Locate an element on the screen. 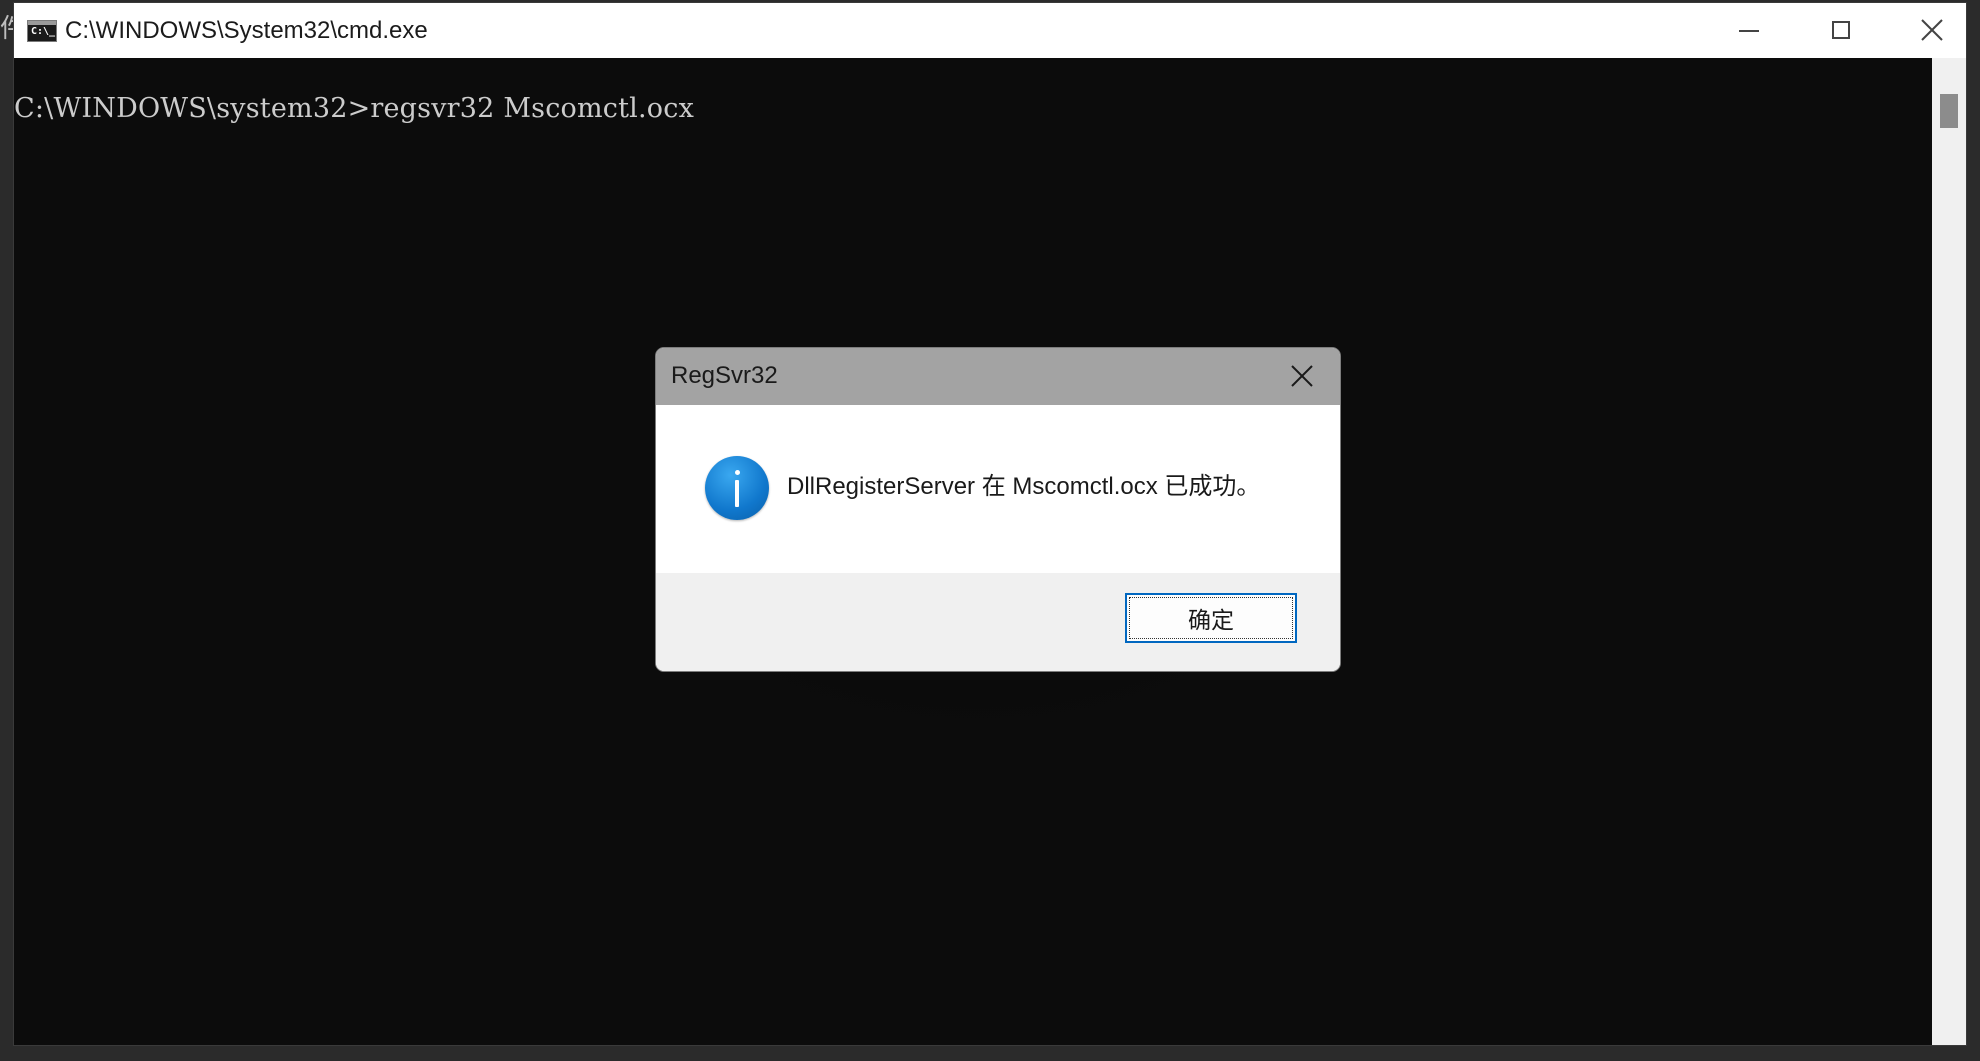 This screenshot has width=1980, height=1061. minimize-icon is located at coordinates (1749, 31).